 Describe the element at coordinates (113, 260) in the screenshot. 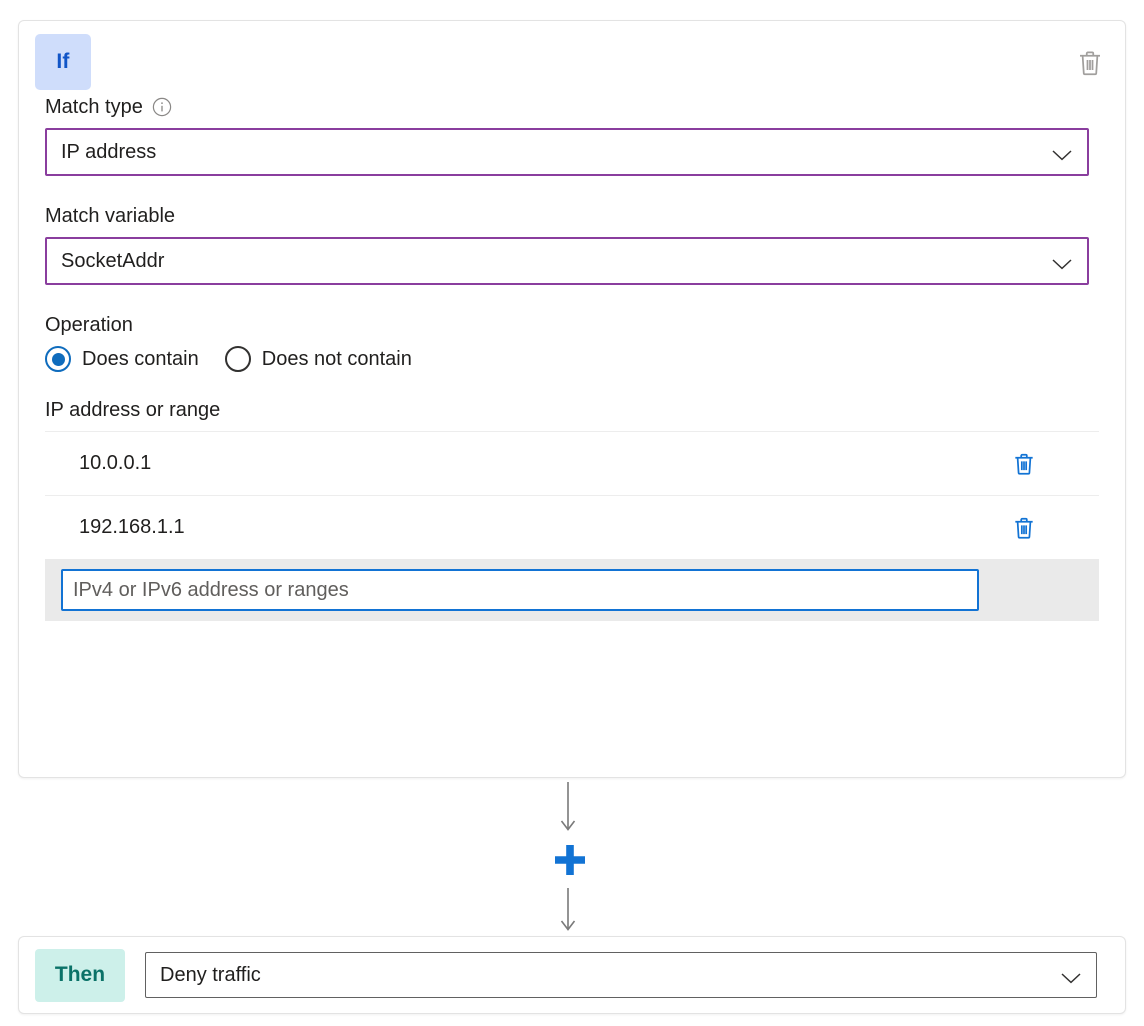

I see `match-variable-value: SocketAddr` at that location.